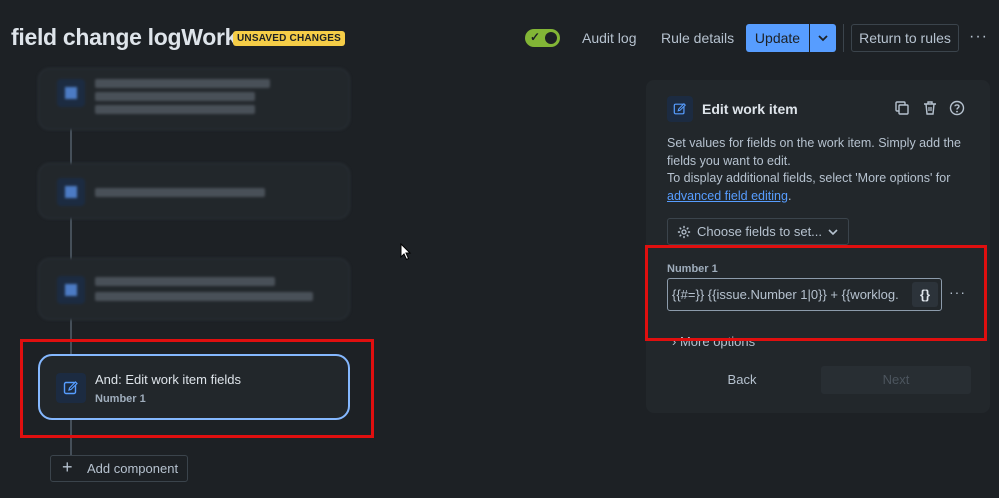 This screenshot has height=498, width=999. I want to click on highlight-box-field, so click(816, 293).